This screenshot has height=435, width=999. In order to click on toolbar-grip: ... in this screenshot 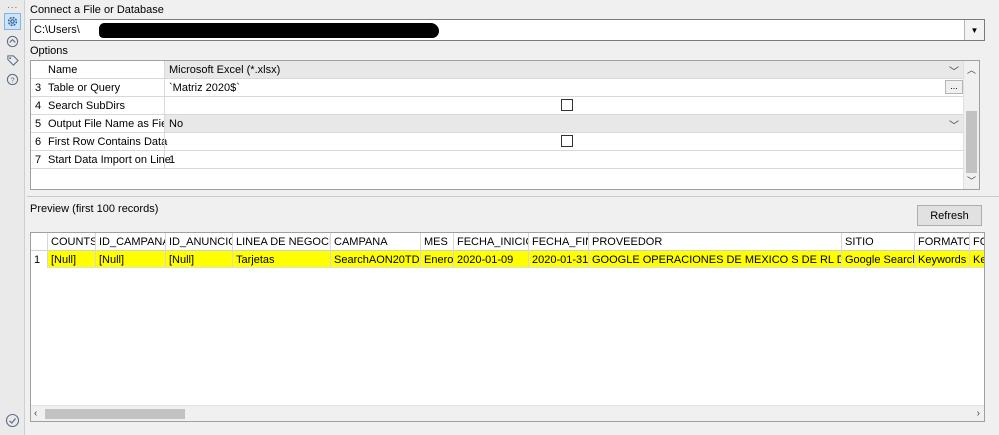, I will do `click(12, 5)`.